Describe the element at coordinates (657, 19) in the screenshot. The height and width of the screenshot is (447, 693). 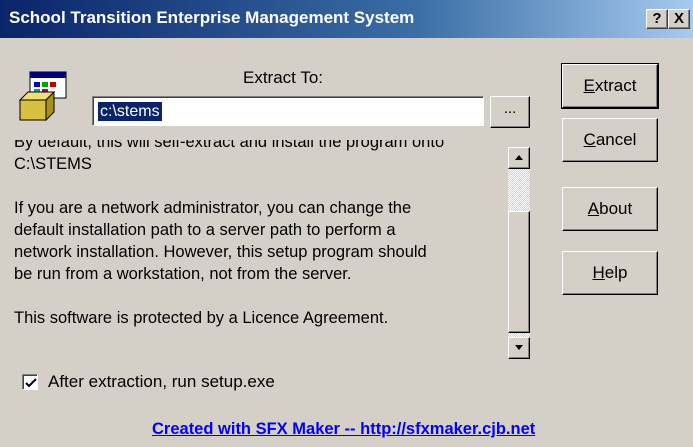
I see `help-title-button: ?` at that location.